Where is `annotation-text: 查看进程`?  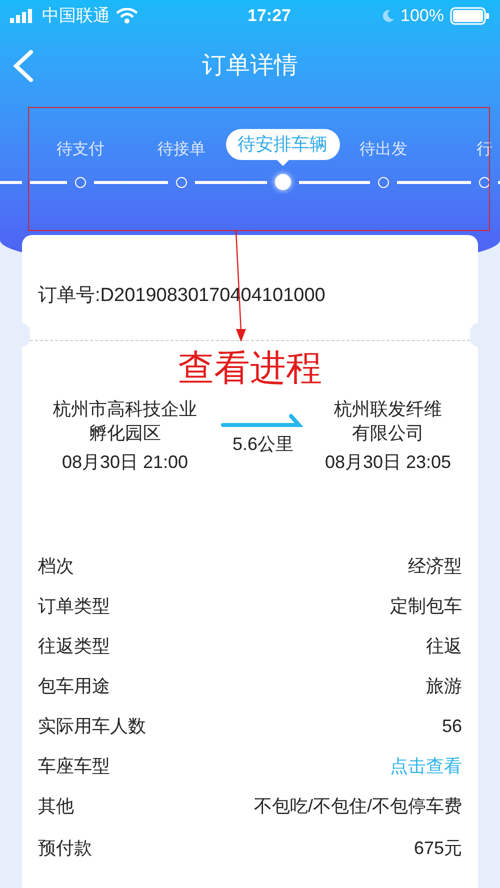
annotation-text: 查看进程 is located at coordinates (250, 369).